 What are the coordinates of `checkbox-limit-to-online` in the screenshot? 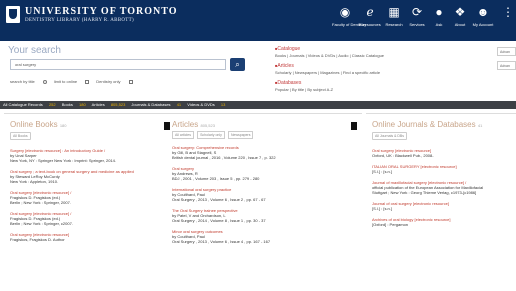 It's located at (87, 81).